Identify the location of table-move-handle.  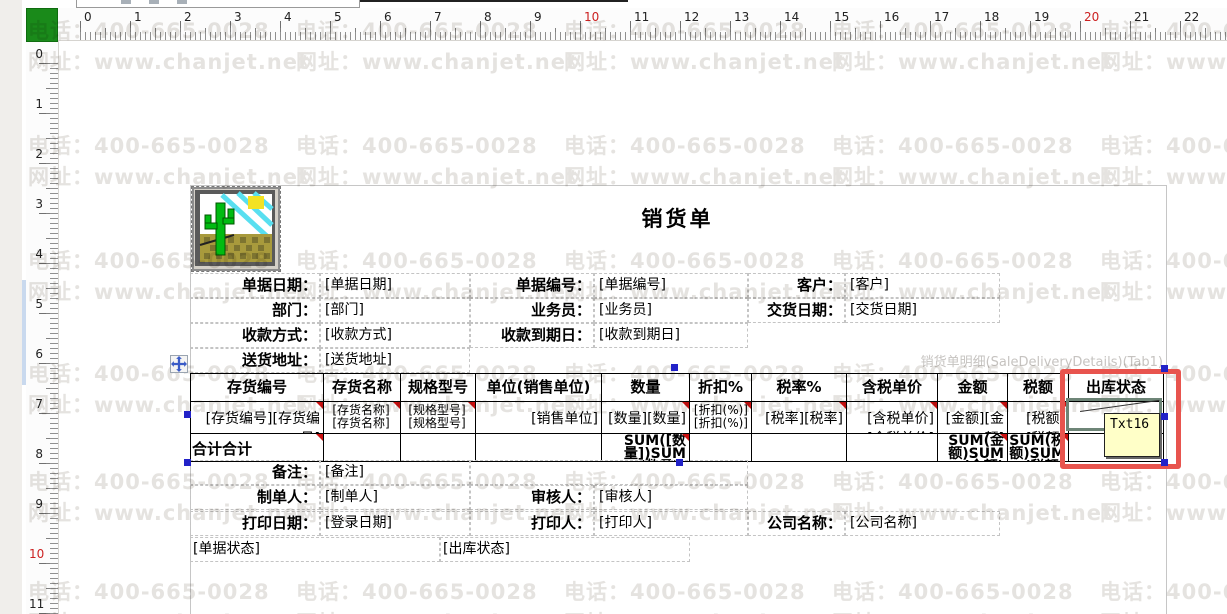
(179, 364).